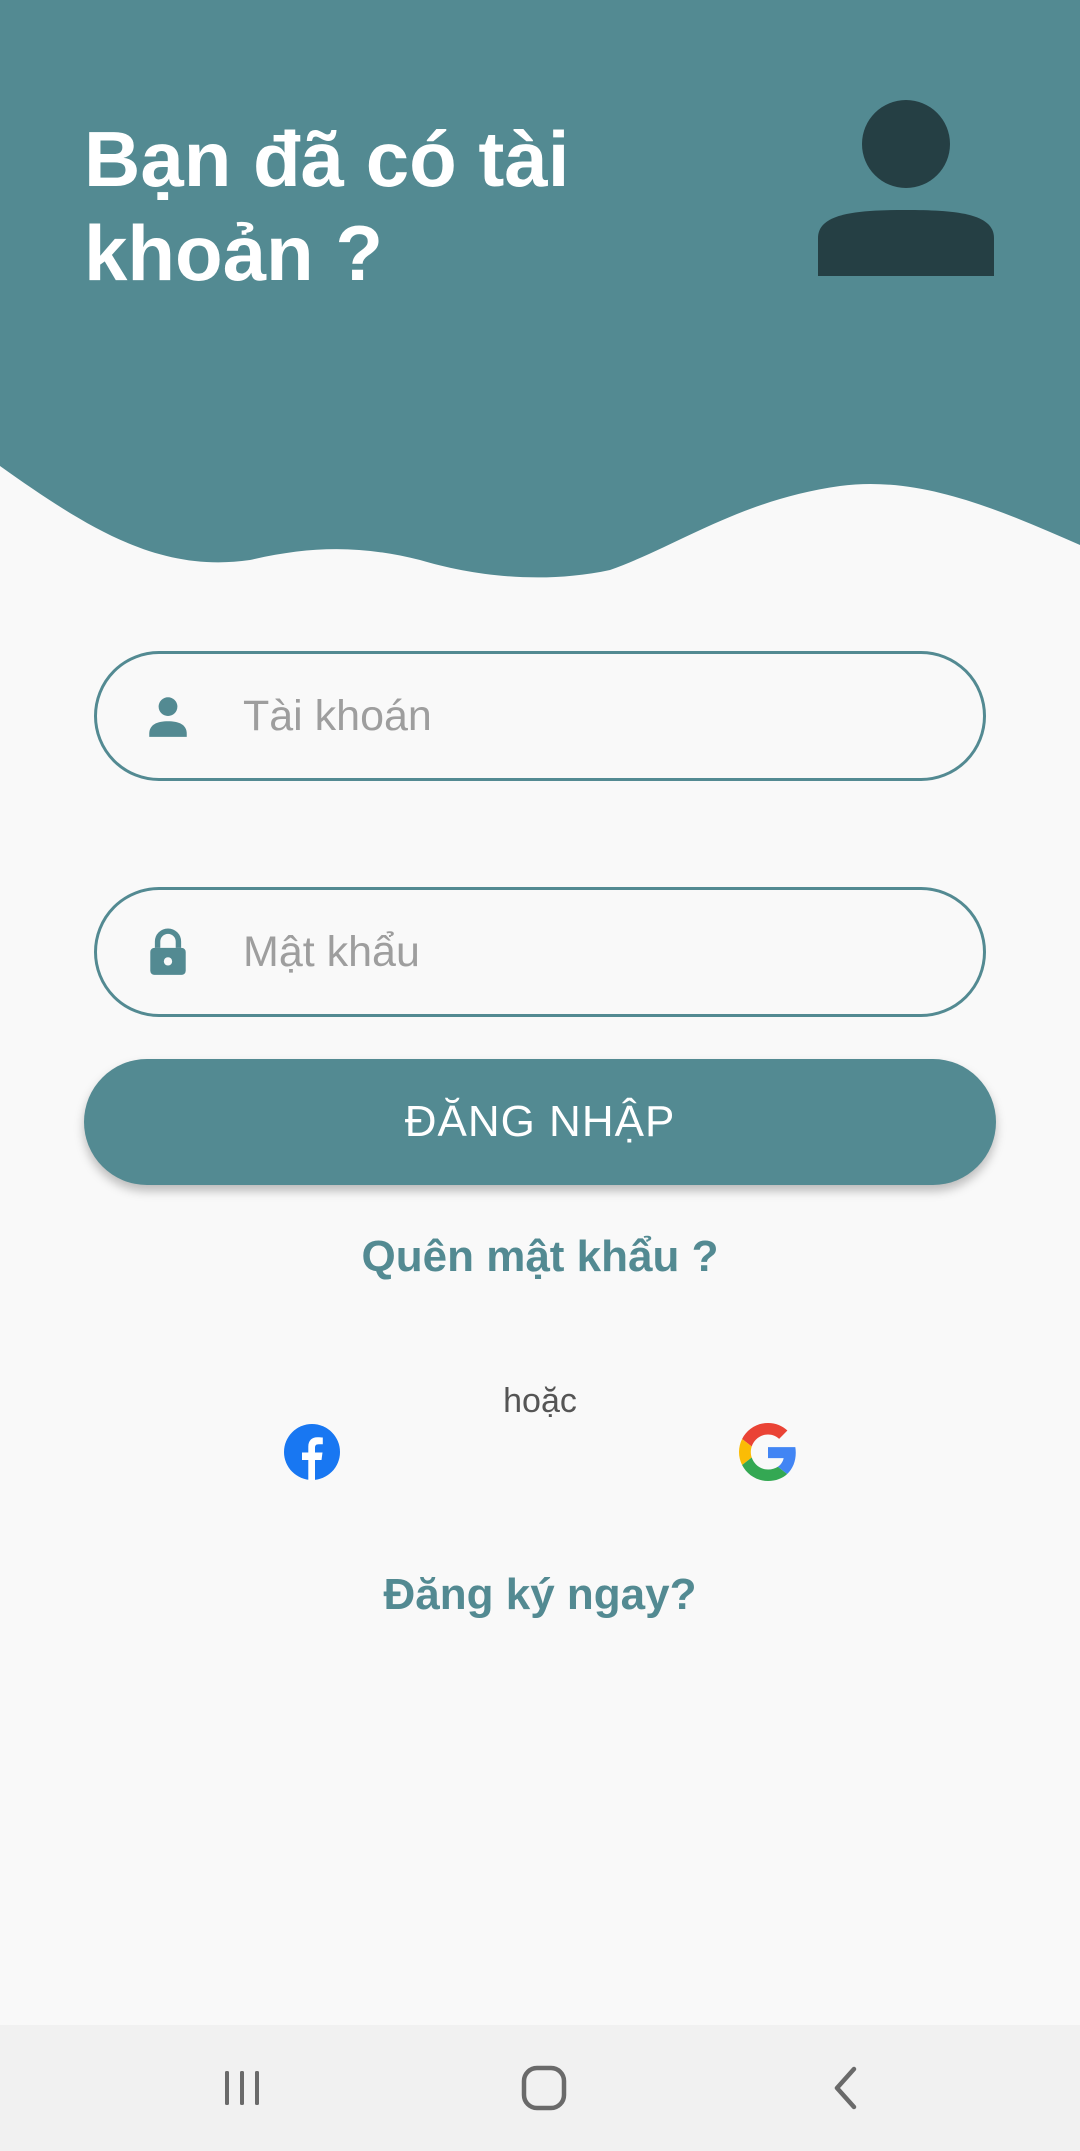  What do you see at coordinates (540, 1401) in the screenshot?
I see `or-divider-label: hoặc` at bounding box center [540, 1401].